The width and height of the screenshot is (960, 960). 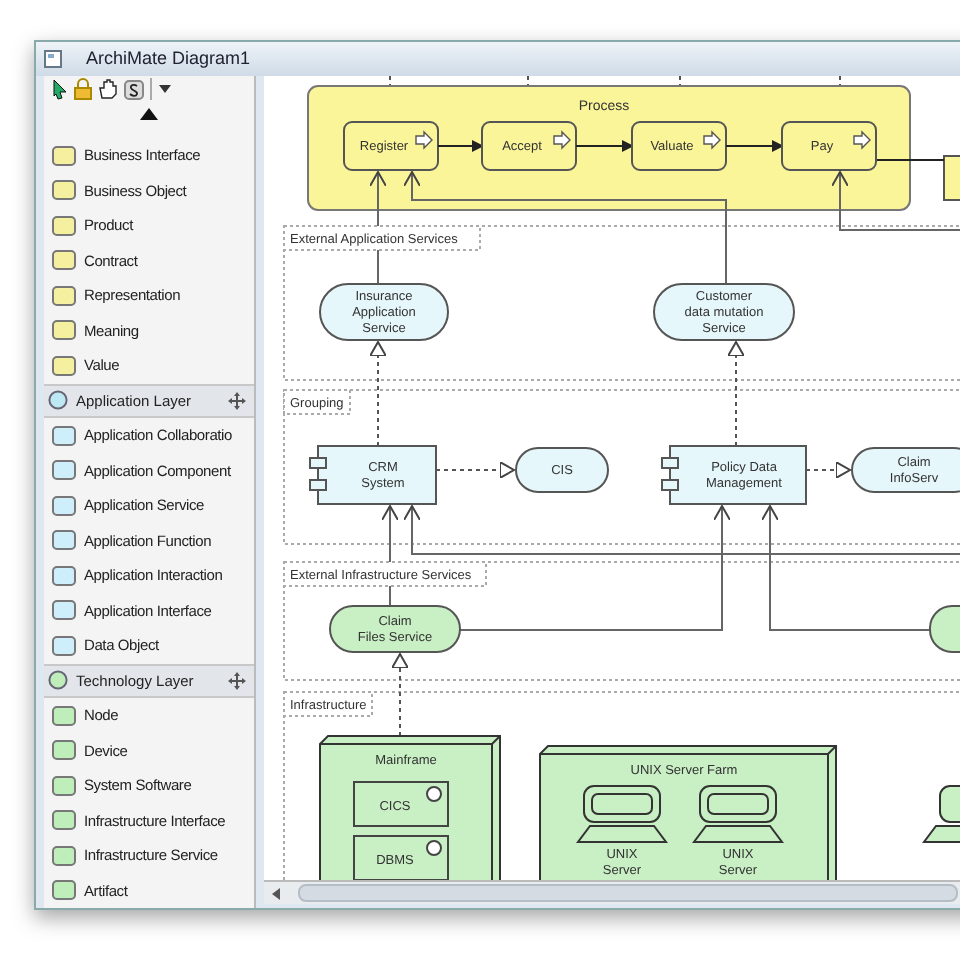 I want to click on hand-icon, so click(x=108, y=89).